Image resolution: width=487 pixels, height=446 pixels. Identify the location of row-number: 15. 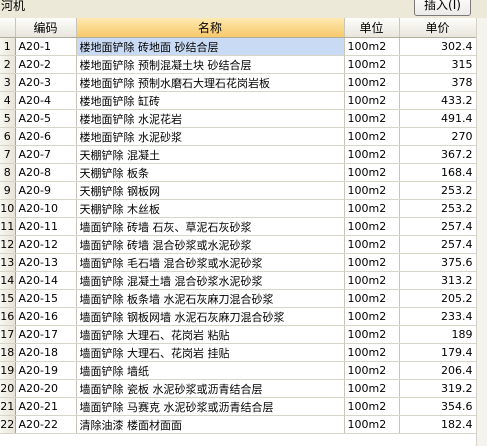
(8, 298).